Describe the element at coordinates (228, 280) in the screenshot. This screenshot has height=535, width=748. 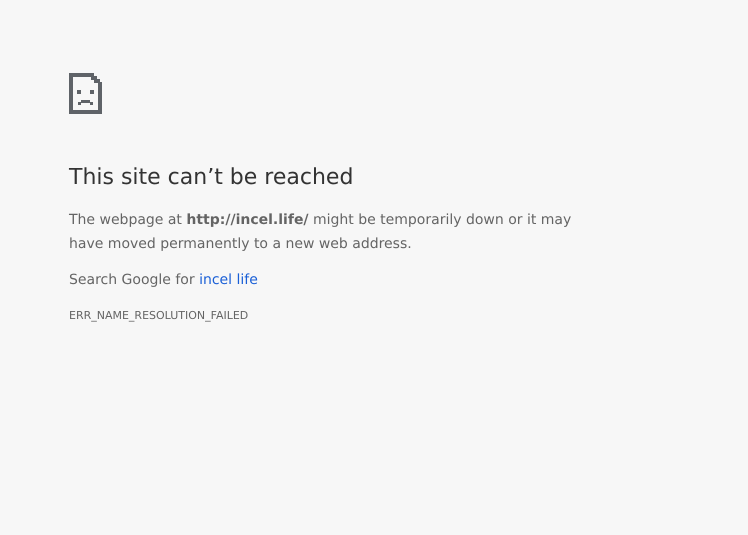
I see `search-link: incel life` at that location.